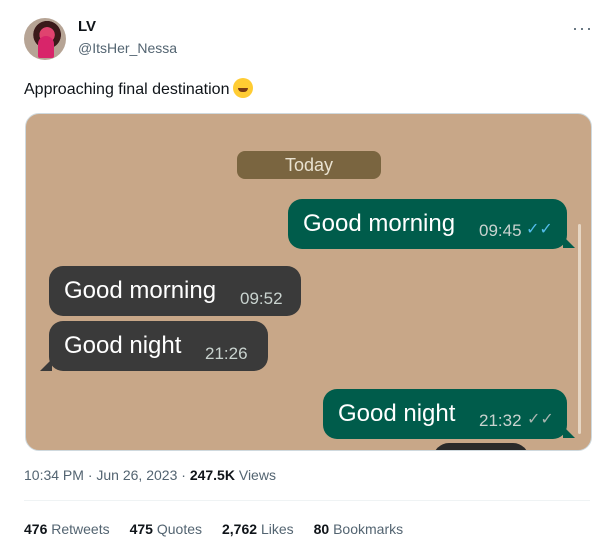 This screenshot has height=550, width=613. Describe the element at coordinates (307, 500) in the screenshot. I see `divider` at that location.